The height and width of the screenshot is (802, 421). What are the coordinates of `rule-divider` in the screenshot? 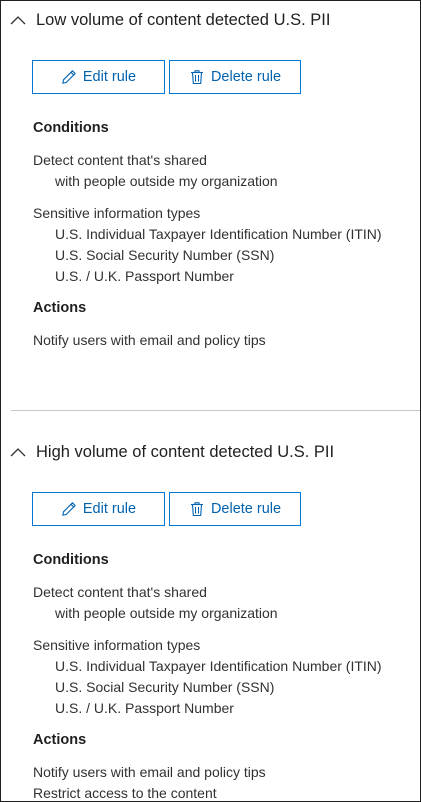 It's located at (215, 410).